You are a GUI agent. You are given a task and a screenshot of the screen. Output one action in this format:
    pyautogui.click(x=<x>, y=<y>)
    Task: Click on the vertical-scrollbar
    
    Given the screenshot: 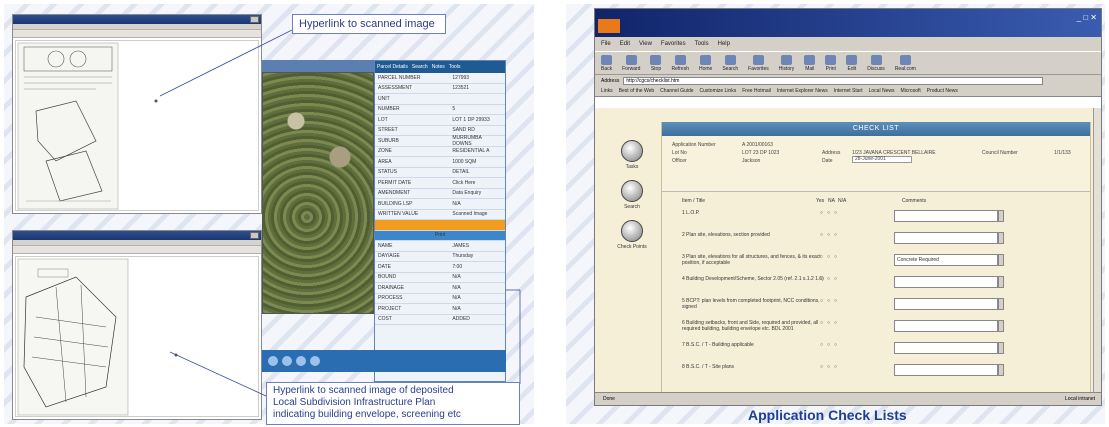 What is the action you would take?
    pyautogui.click(x=1097, y=251)
    